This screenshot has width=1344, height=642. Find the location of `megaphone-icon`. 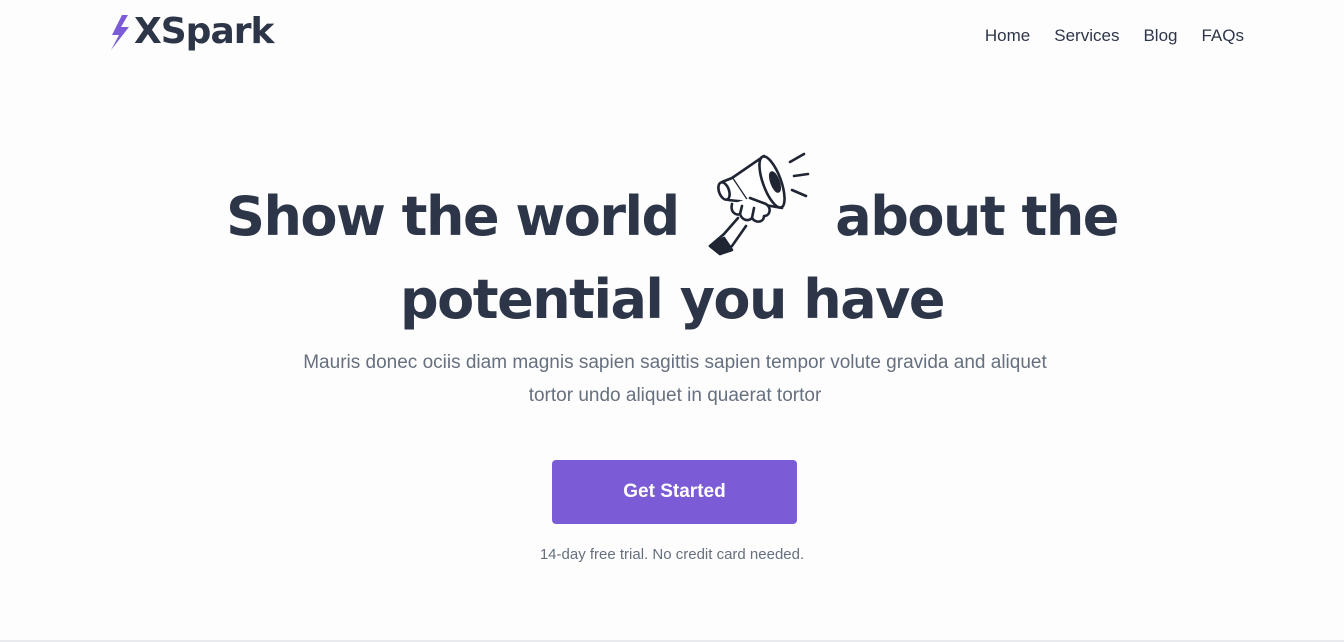

megaphone-icon is located at coordinates (759, 204).